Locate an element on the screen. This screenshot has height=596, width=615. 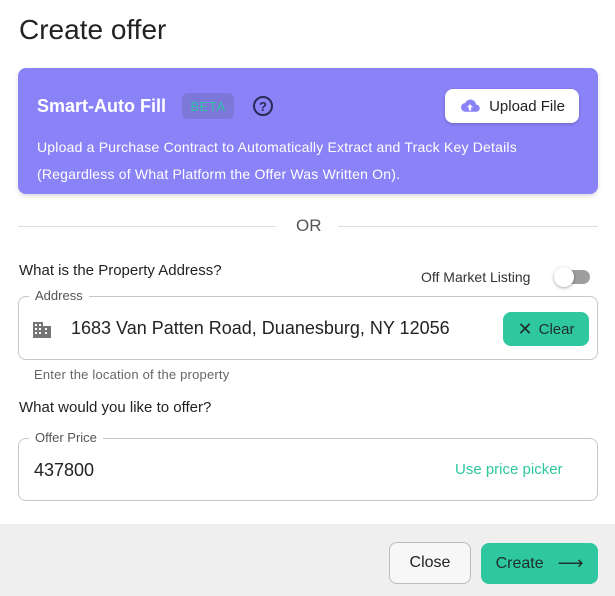
create-button: Create ⟶ is located at coordinates (539, 563).